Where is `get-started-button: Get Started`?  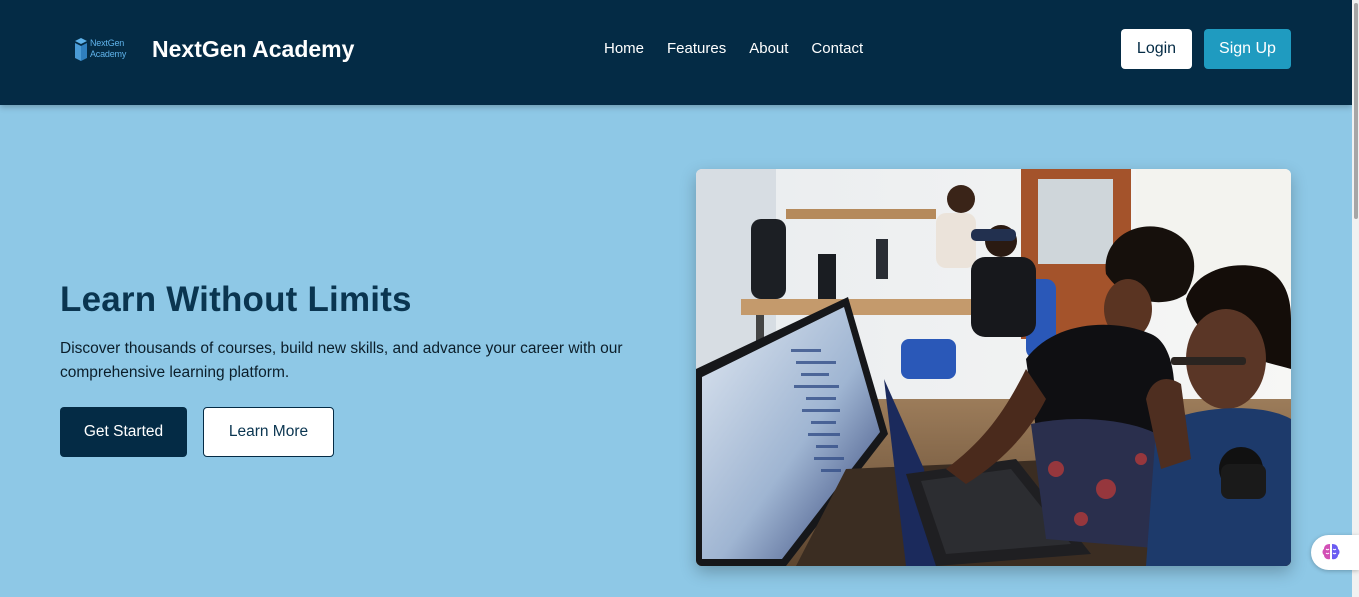 get-started-button: Get Started is located at coordinates (123, 432).